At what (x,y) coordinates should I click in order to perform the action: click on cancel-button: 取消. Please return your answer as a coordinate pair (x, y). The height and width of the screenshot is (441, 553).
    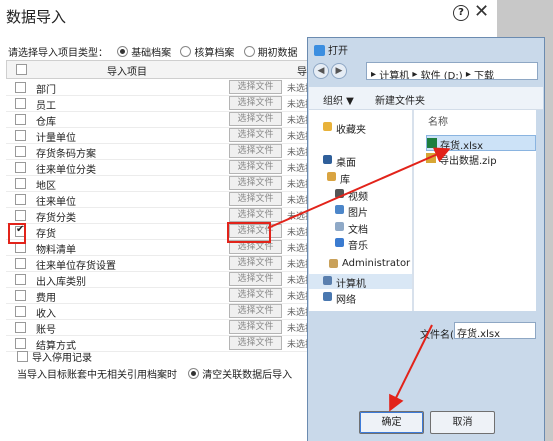
    Looking at the image, I should click on (462, 422).